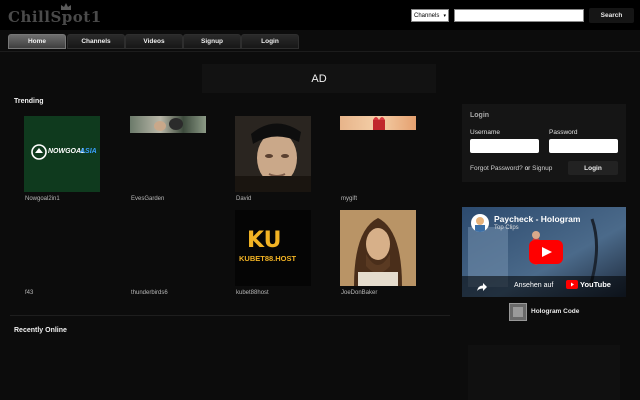  What do you see at coordinates (270, 41) in the screenshot?
I see `nav-tab-login: Login` at bounding box center [270, 41].